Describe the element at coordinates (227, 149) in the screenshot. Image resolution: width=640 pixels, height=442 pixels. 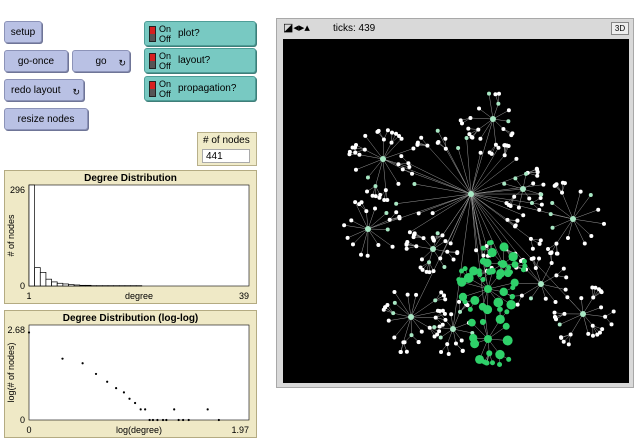
I see `node-count-monitor: # of nodes 441` at that location.